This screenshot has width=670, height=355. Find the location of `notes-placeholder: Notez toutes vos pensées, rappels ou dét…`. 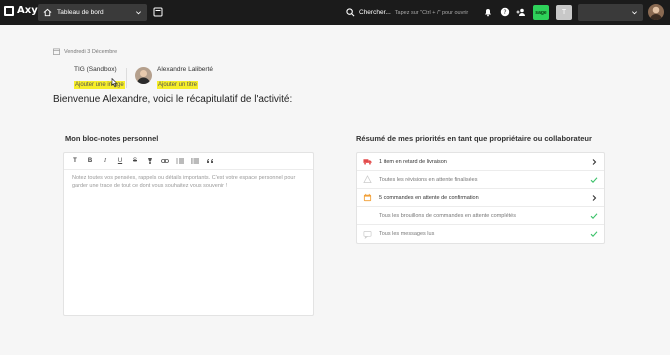

notes-placeholder: Notez toutes vos pensées, rappels ou dét… is located at coordinates (184, 182).